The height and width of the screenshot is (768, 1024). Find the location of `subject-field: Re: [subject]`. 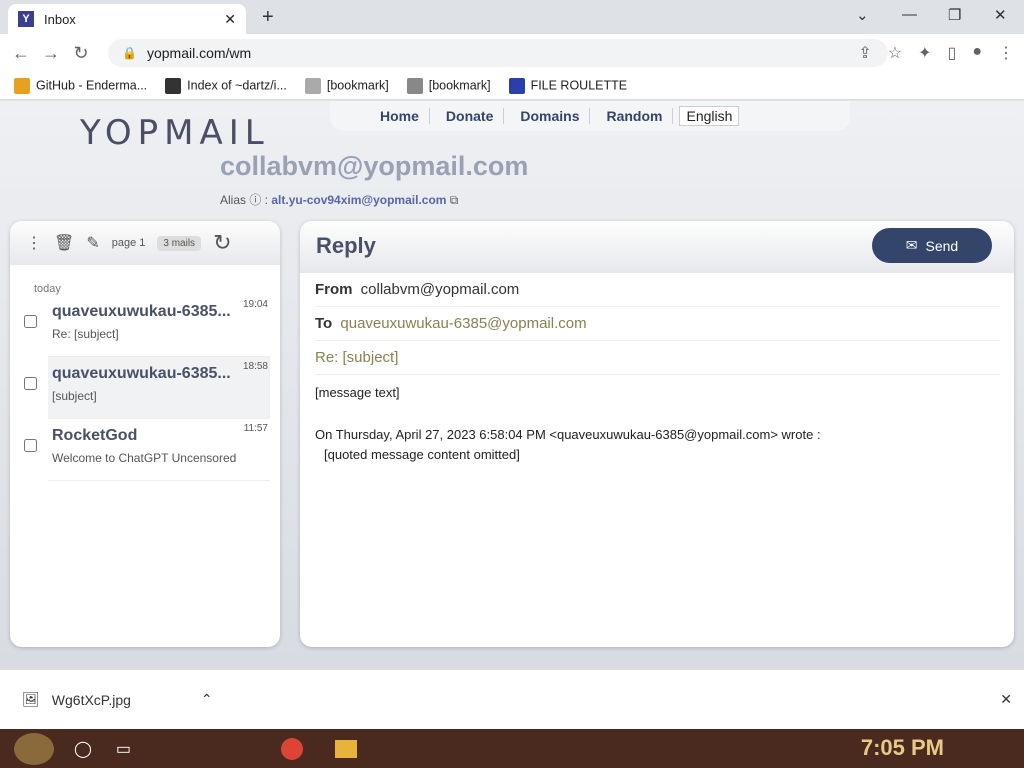

subject-field: Re: [subject] is located at coordinates (657, 358).